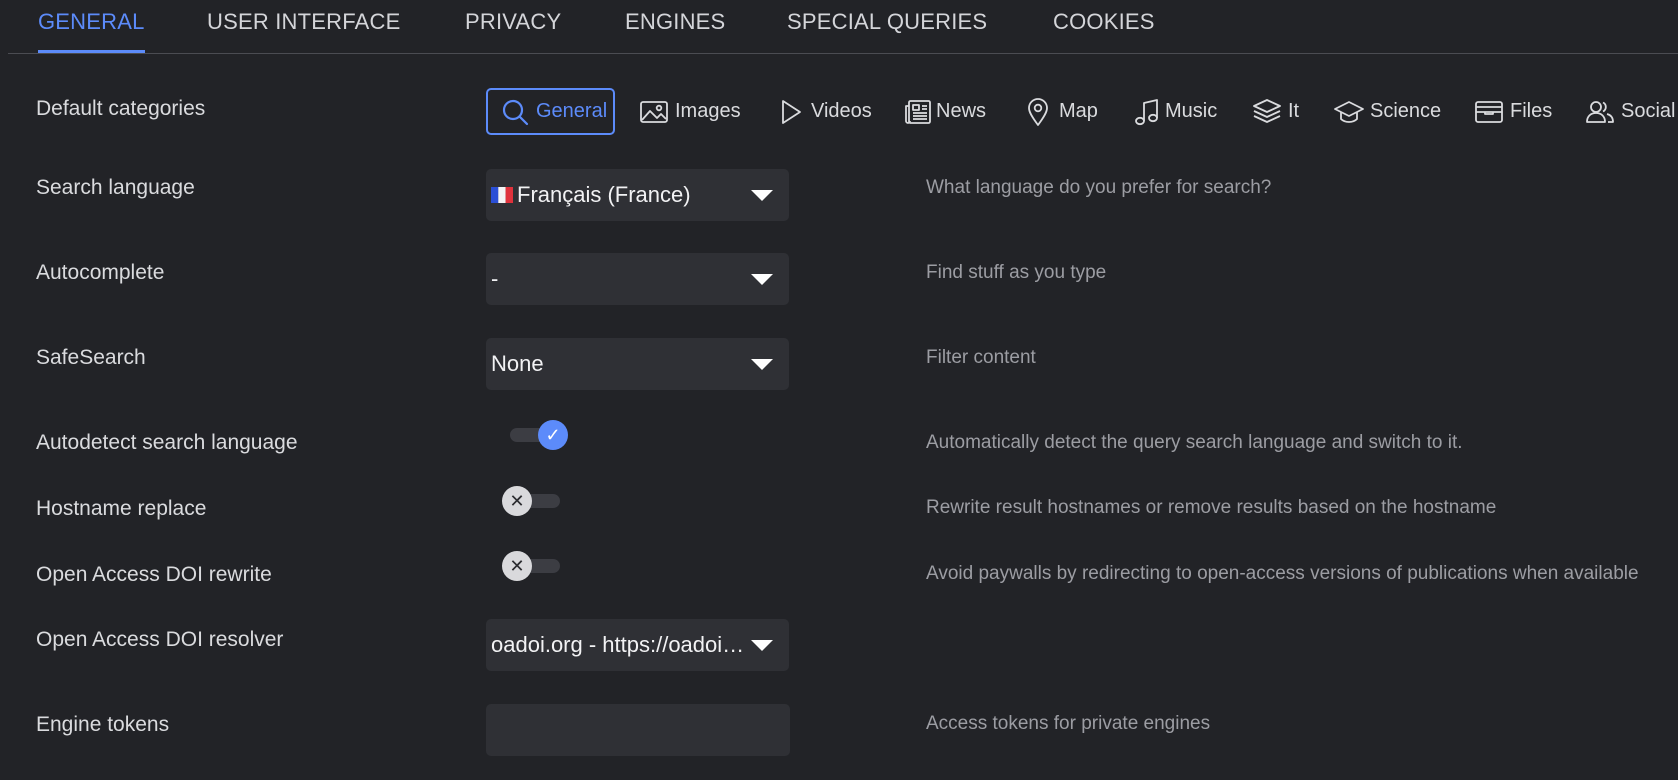 Image resolution: width=1678 pixels, height=780 pixels. What do you see at coordinates (1191, 111) in the screenshot?
I see `category-label: Music` at bounding box center [1191, 111].